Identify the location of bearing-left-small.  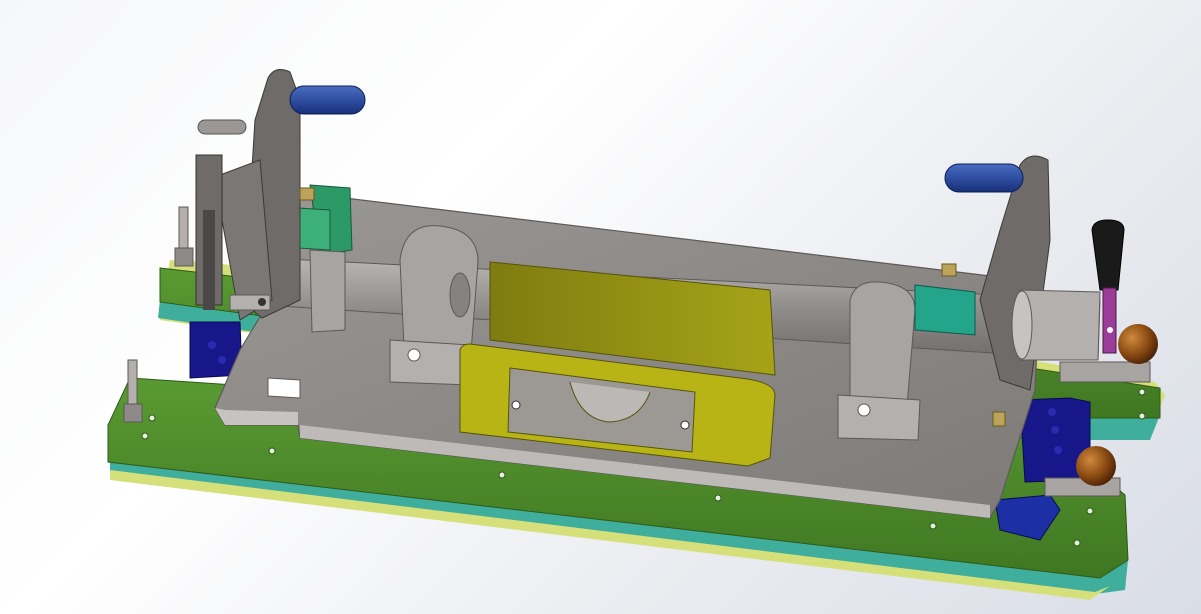
(327, 291).